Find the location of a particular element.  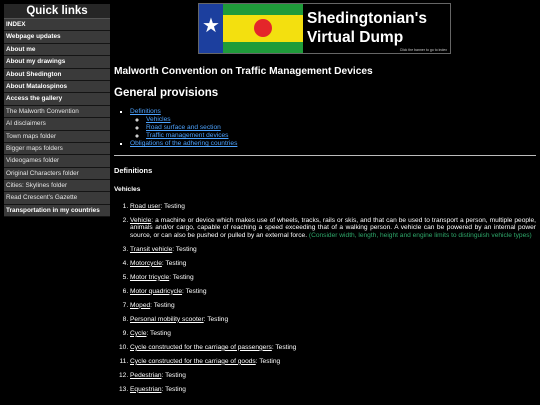

definition-item: Motor quadricycle: Testing is located at coordinates (333, 291).